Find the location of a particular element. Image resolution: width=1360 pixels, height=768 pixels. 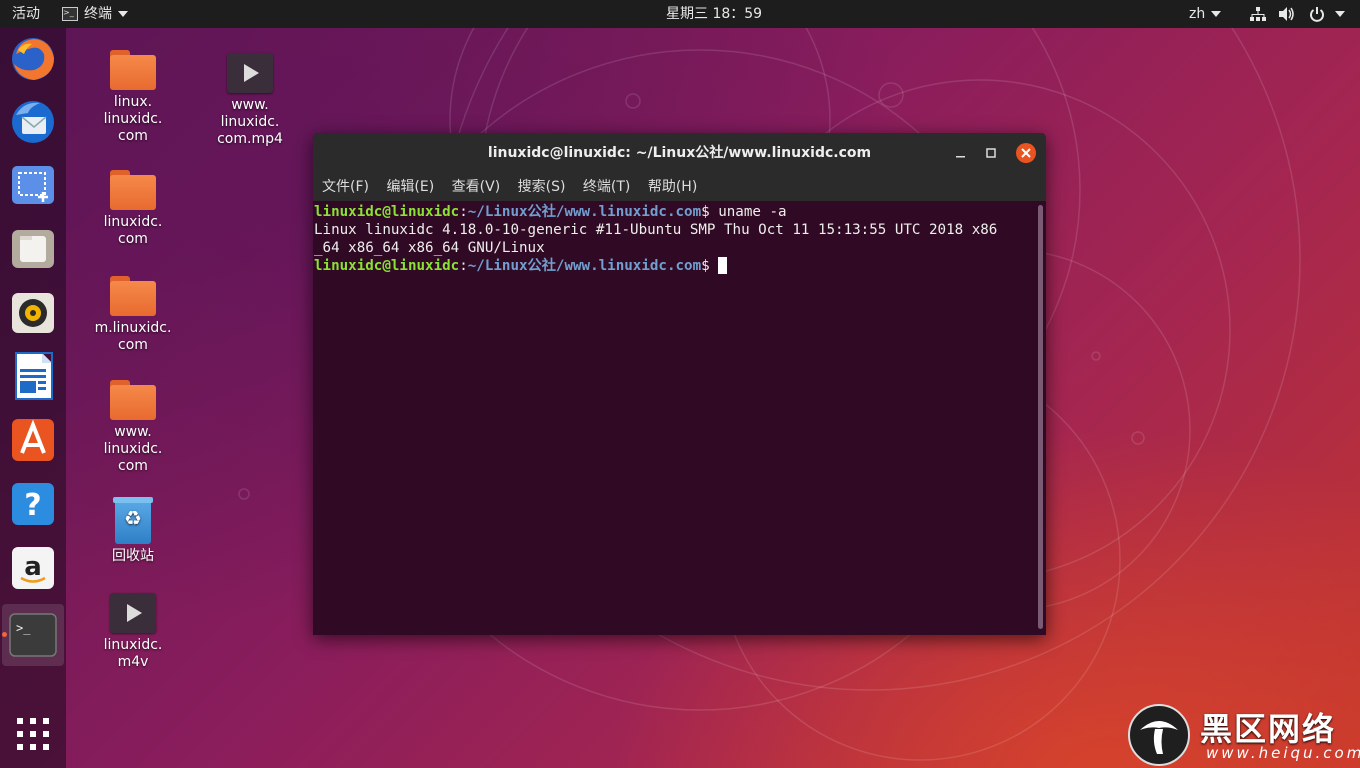

watermark-logo is located at coordinates (1159, 735).